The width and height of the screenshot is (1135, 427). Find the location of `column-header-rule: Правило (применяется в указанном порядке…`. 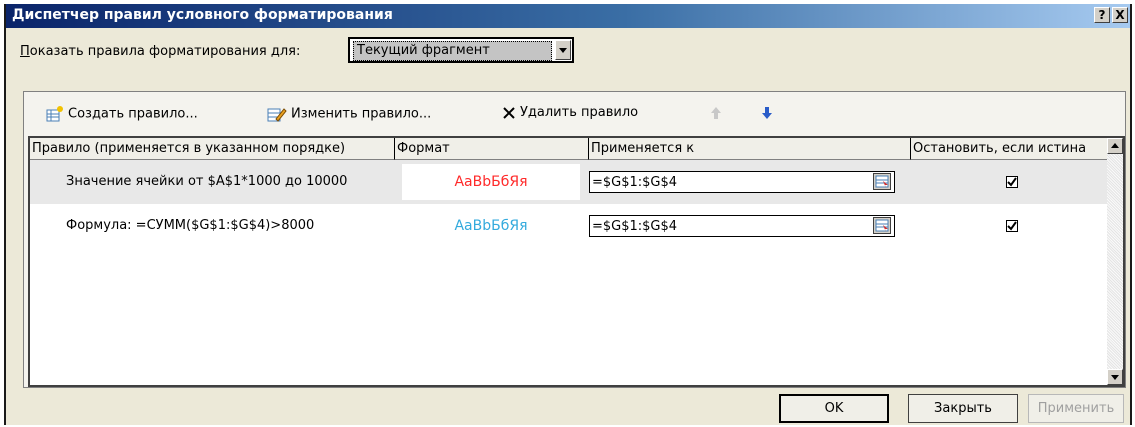

column-header-rule: Правило (применяется в указанном порядке… is located at coordinates (212, 149).